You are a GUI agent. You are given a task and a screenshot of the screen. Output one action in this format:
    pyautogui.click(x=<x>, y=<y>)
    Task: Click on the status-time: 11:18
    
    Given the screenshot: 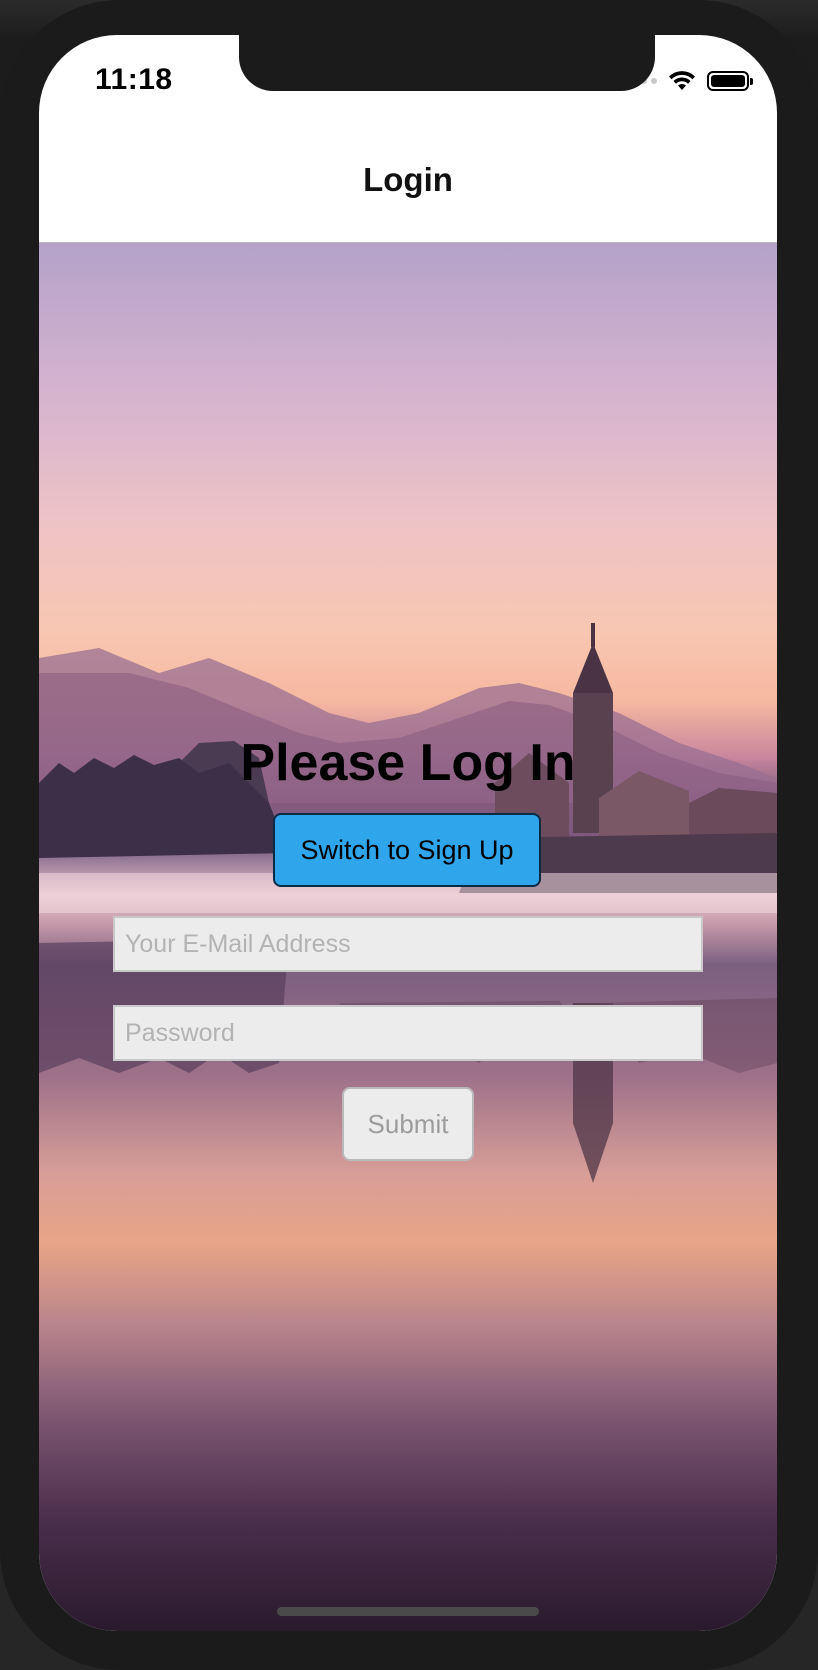 What is the action you would take?
    pyautogui.click(x=134, y=79)
    